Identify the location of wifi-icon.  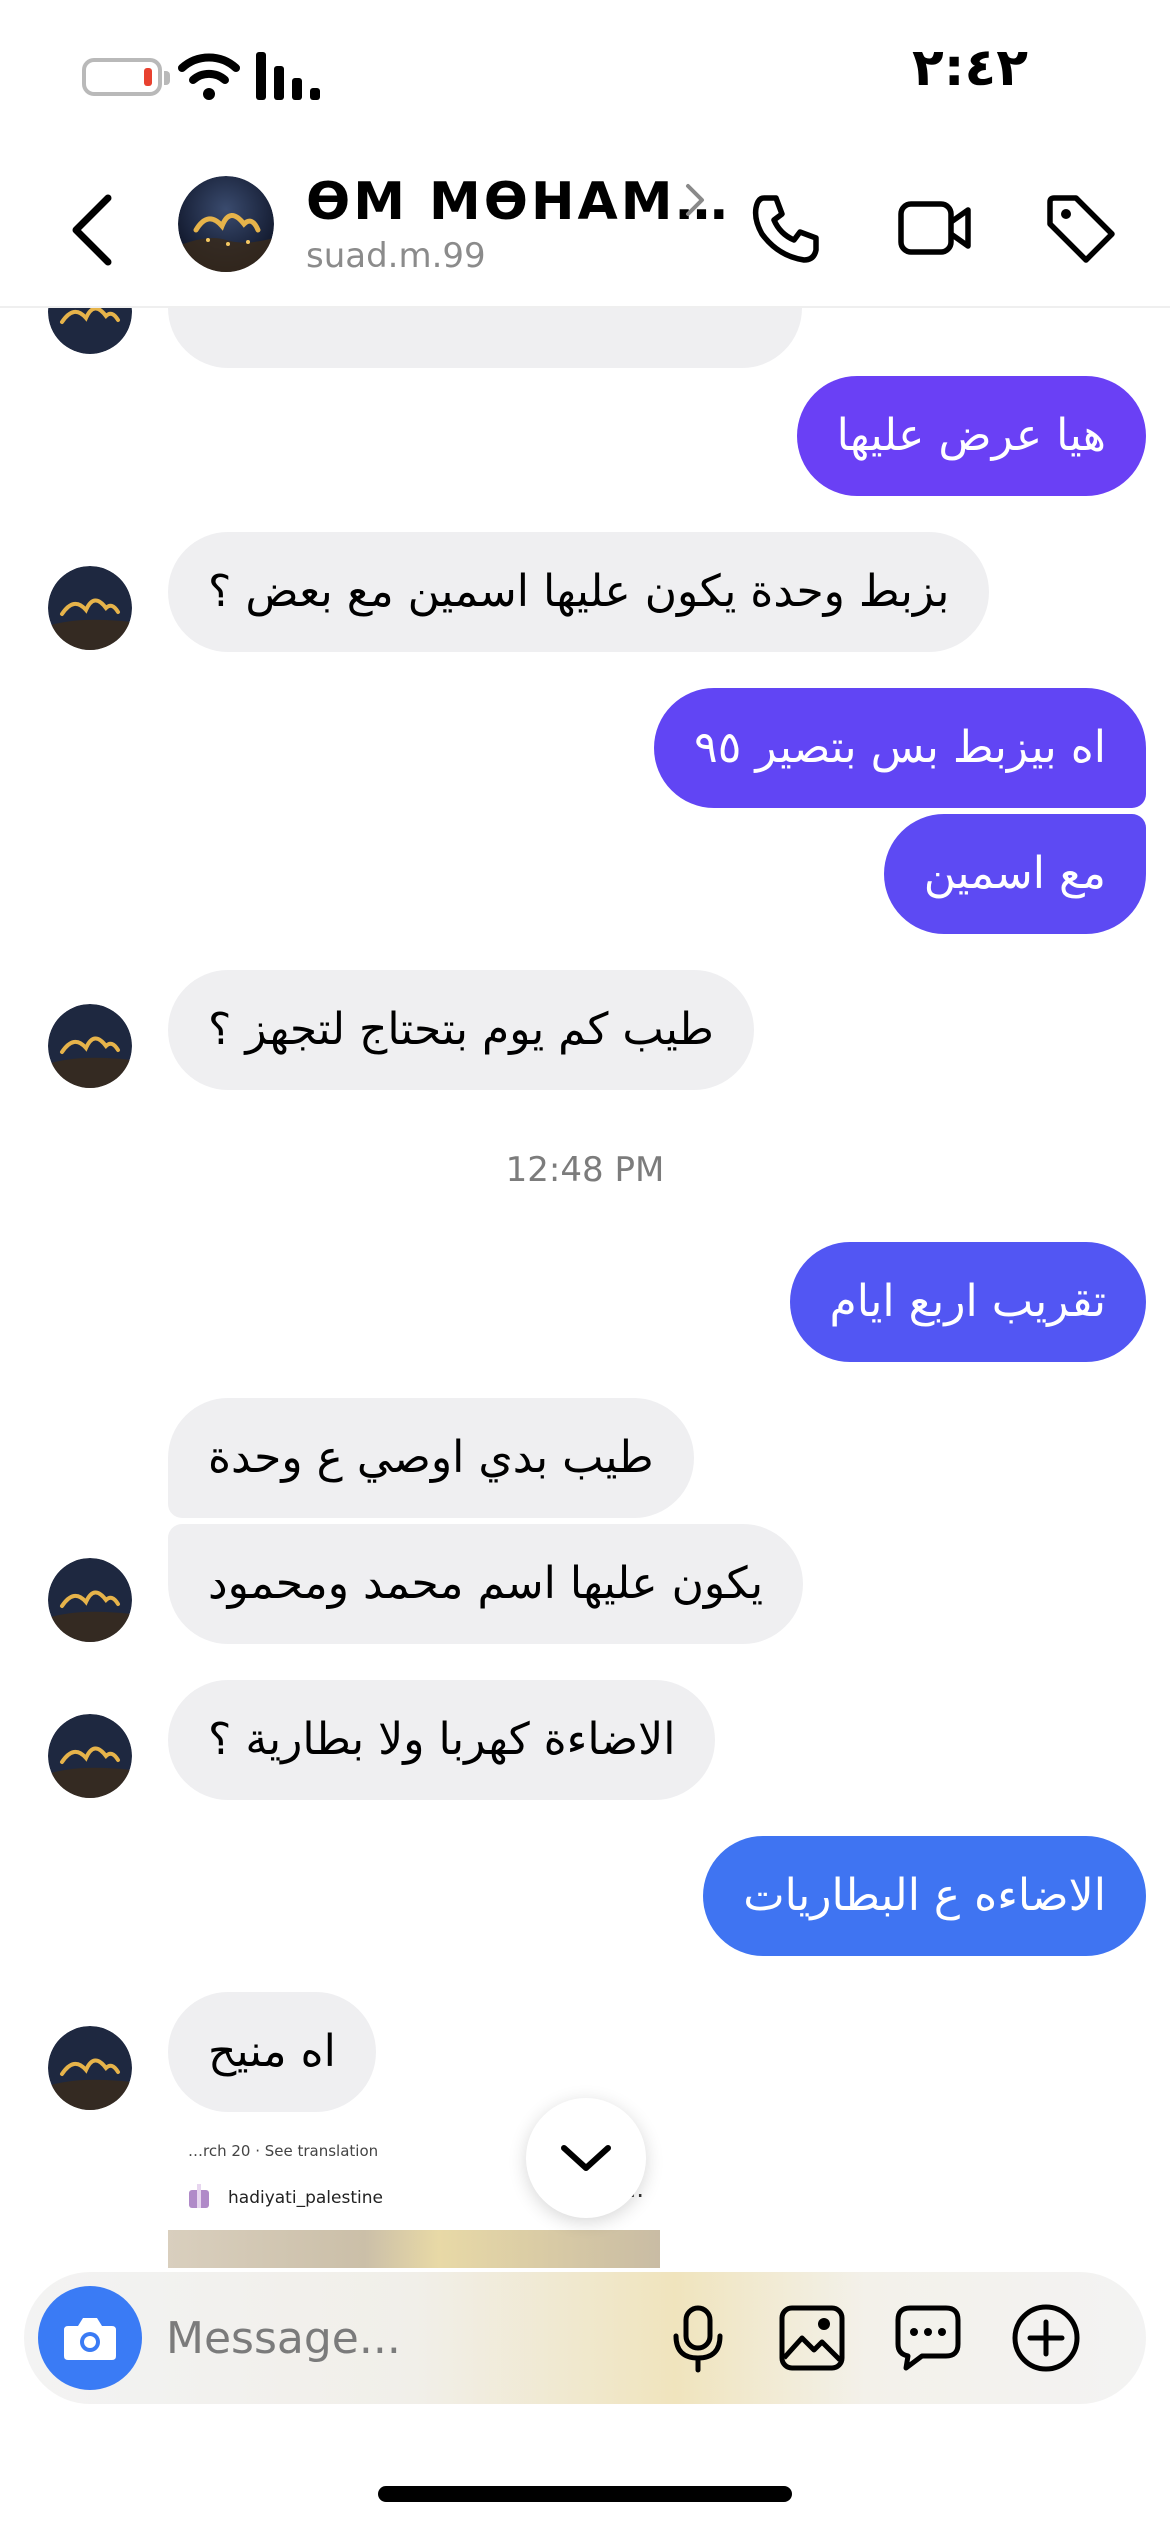
(209, 76).